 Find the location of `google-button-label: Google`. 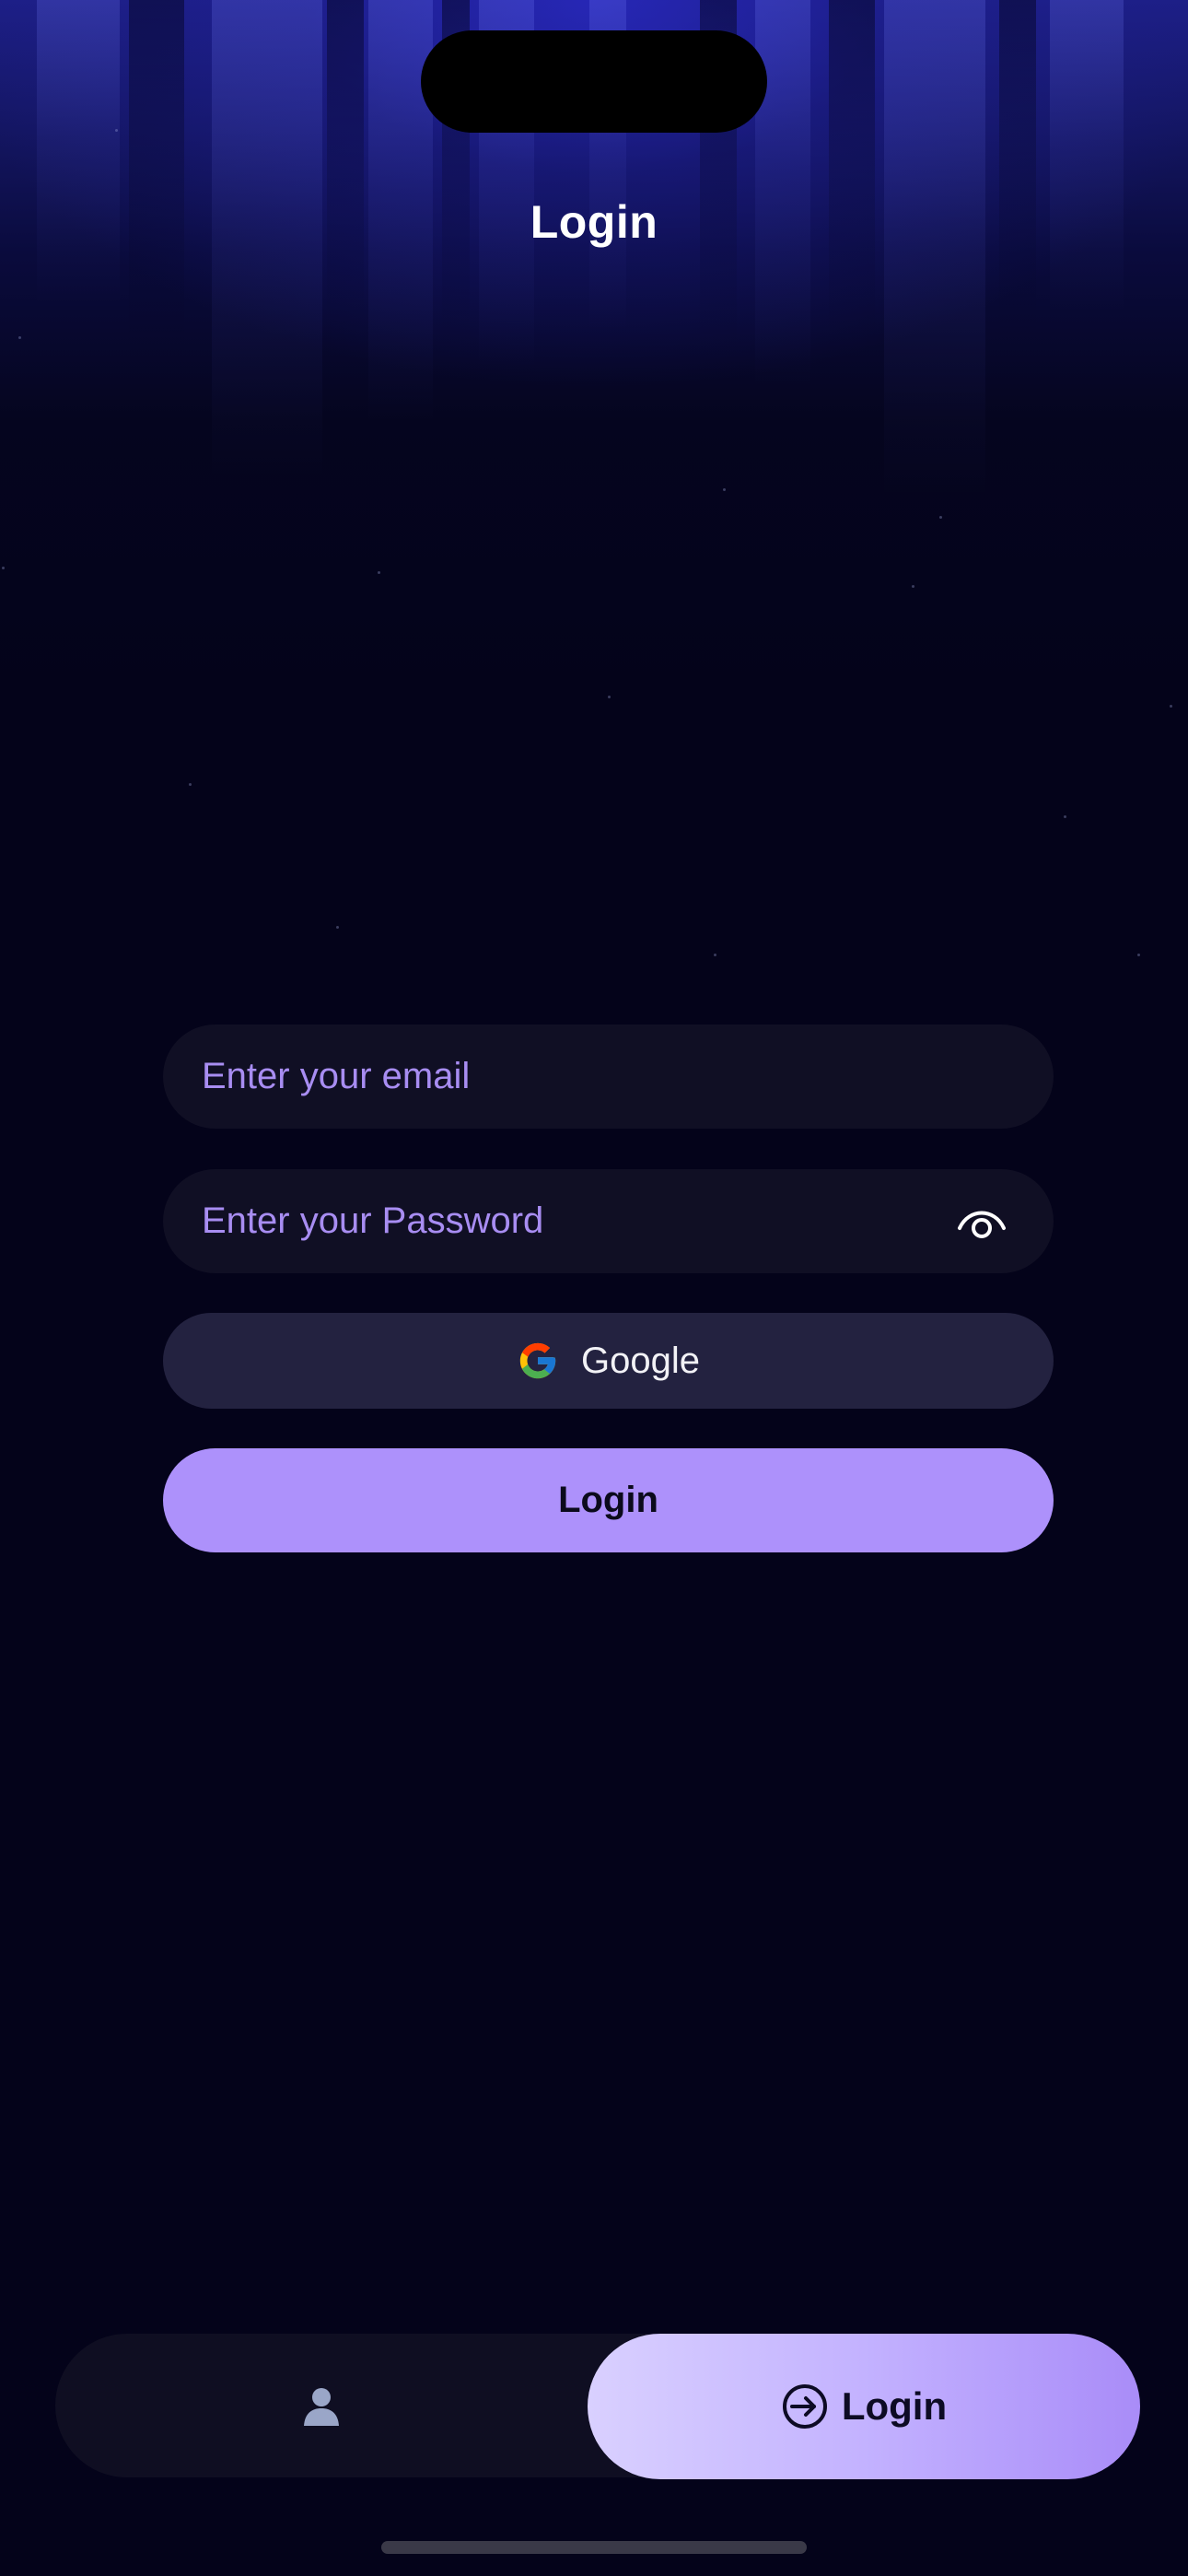

google-button-label: Google is located at coordinates (640, 1360).